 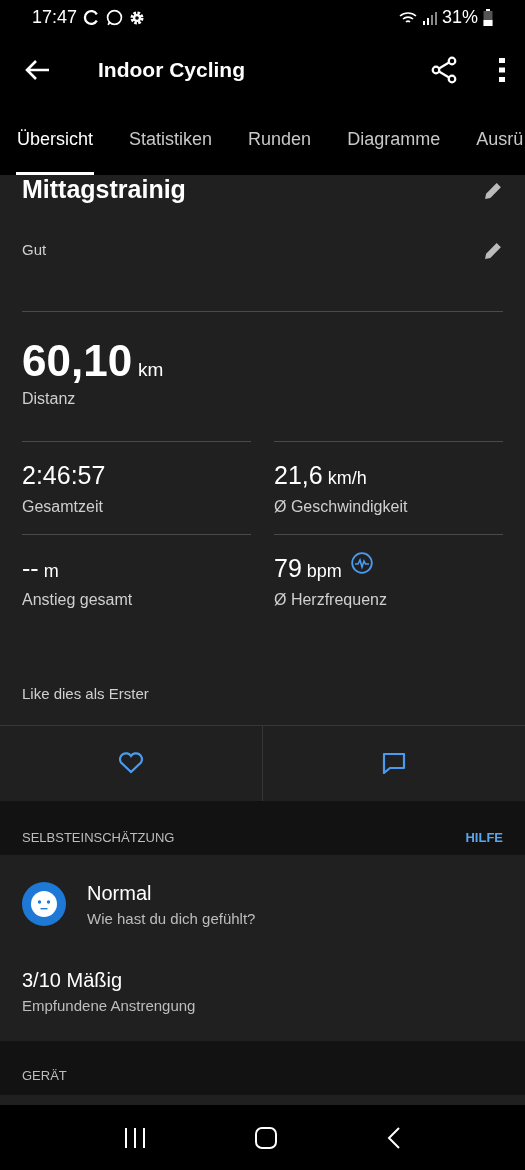 What do you see at coordinates (77, 360) in the screenshot?
I see `distance-value: 60,10` at bounding box center [77, 360].